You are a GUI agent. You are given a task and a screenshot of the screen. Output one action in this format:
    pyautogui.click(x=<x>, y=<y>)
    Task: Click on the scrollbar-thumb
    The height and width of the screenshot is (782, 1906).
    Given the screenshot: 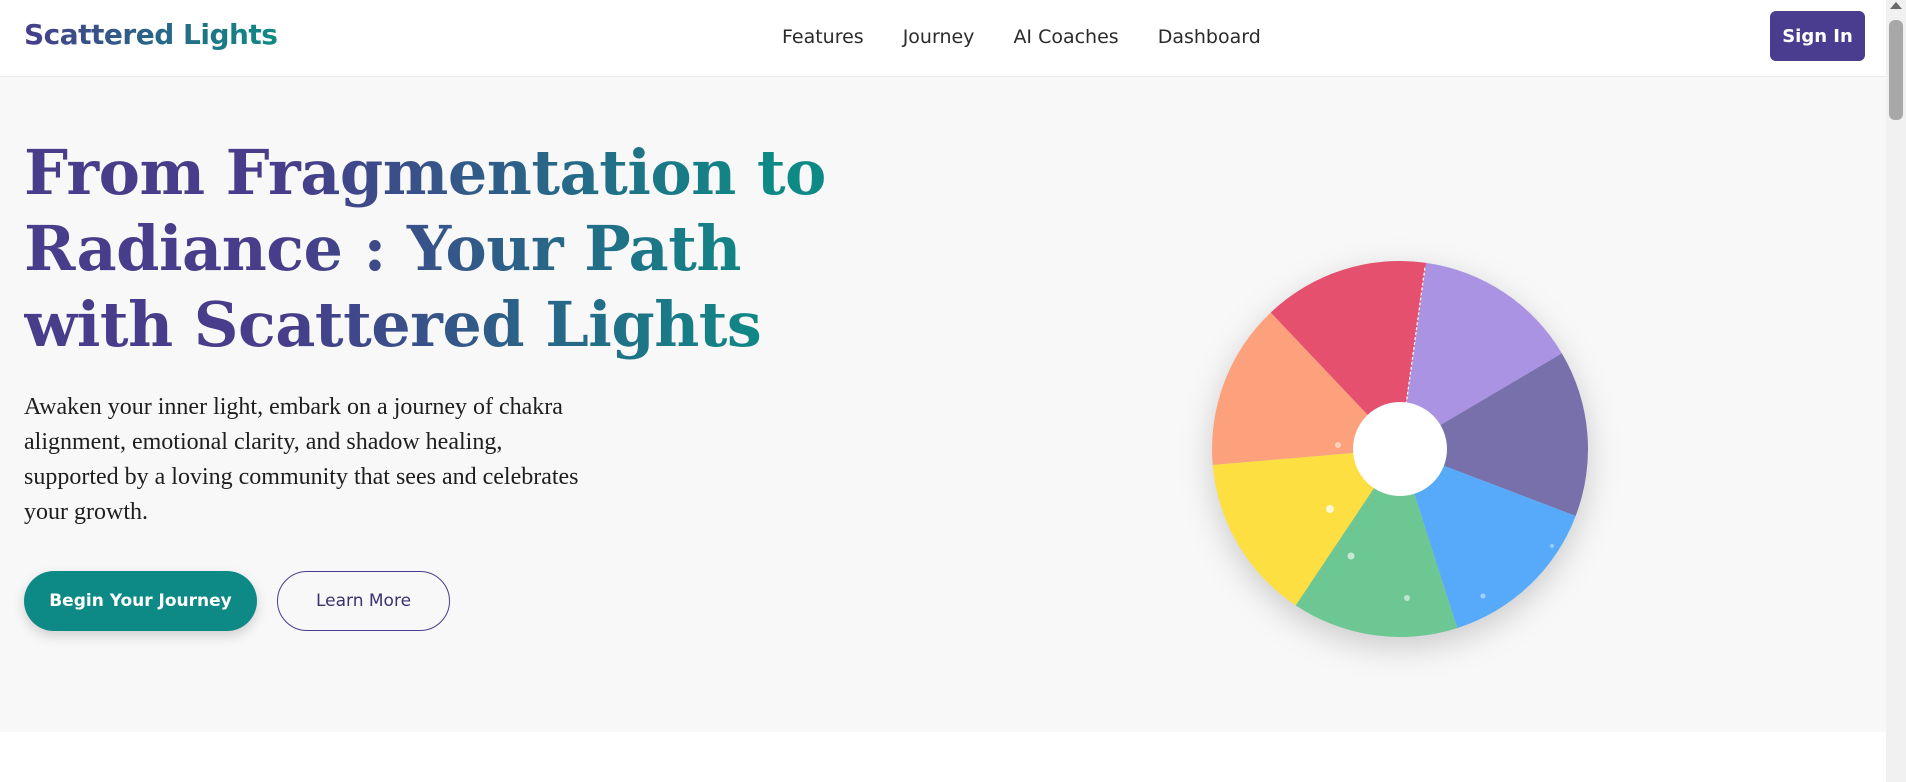 What is the action you would take?
    pyautogui.click(x=1896, y=70)
    